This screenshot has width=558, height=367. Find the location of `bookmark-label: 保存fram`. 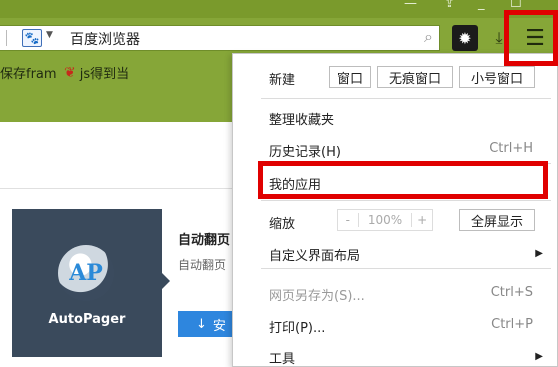

bookmark-label: 保存fram is located at coordinates (28, 74).